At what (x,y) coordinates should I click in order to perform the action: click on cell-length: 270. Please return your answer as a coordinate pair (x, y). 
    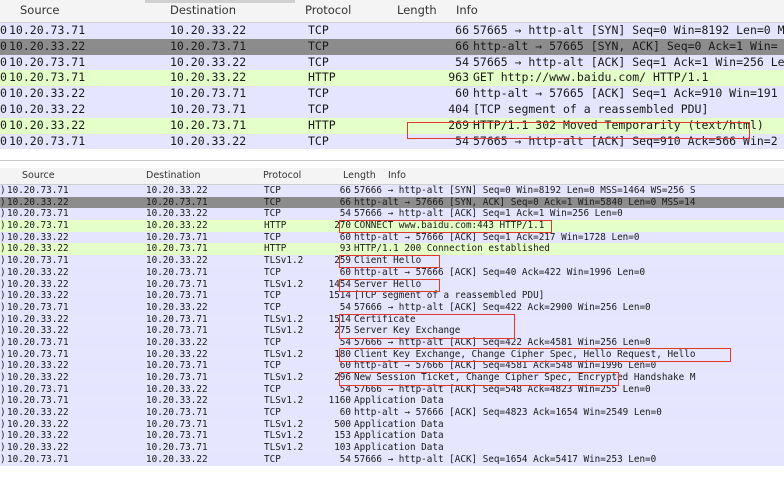
    Looking at the image, I should click on (342, 226).